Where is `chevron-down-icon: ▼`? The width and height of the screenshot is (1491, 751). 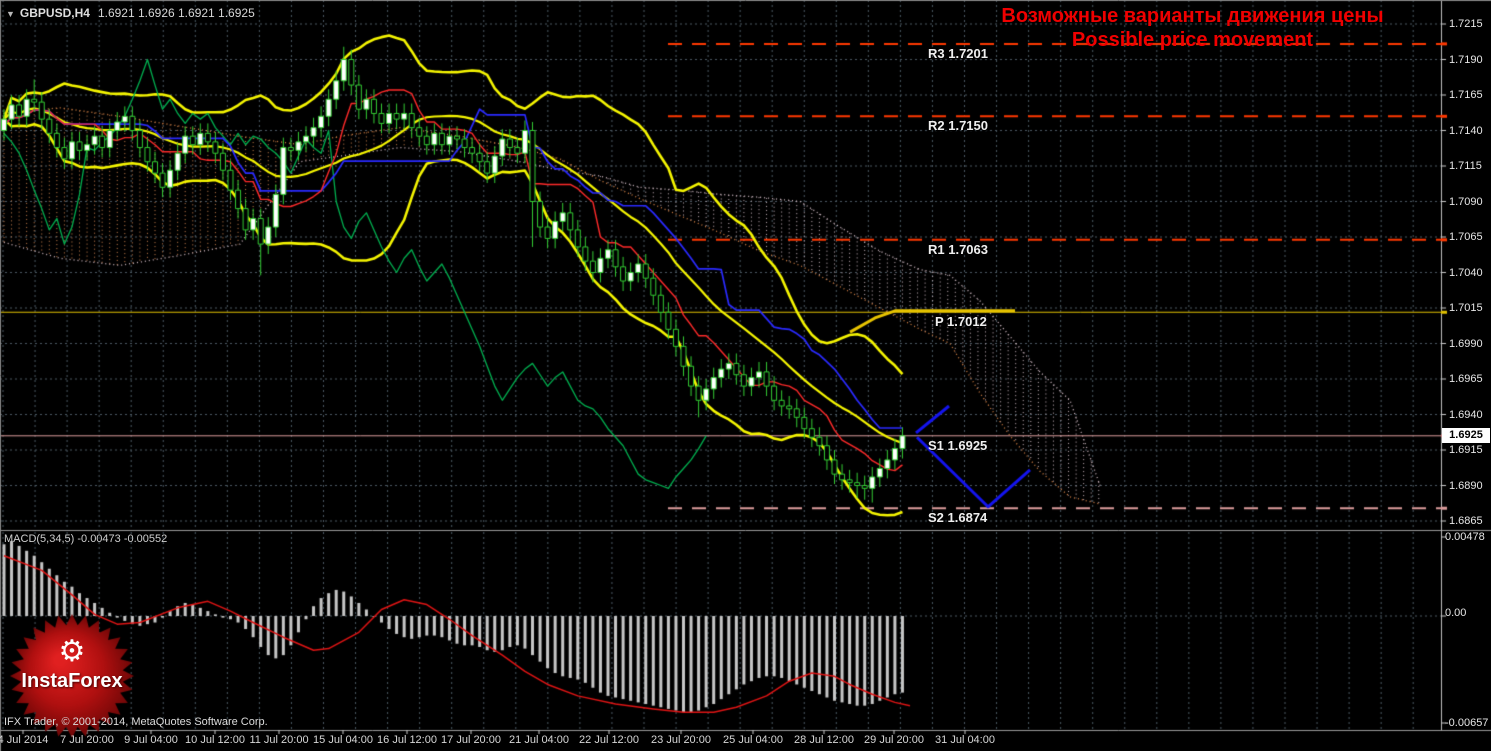
chevron-down-icon: ▼ is located at coordinates (10, 14).